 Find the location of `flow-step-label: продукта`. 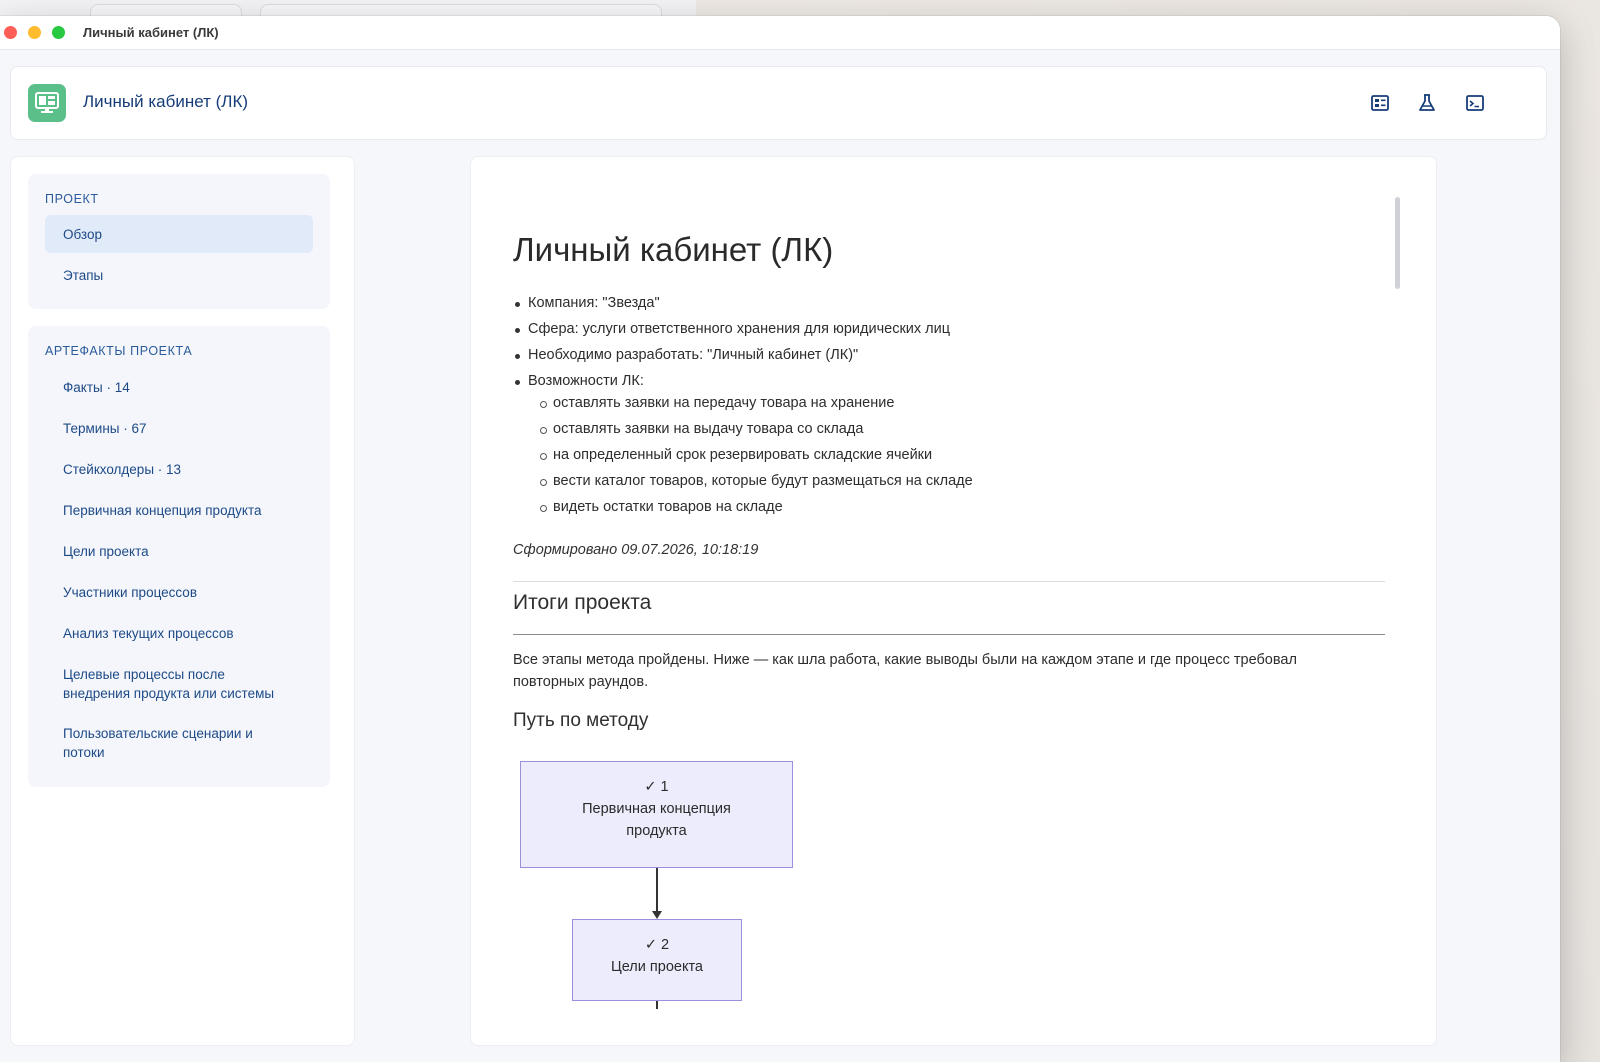

flow-step-label: продукта is located at coordinates (656, 831).